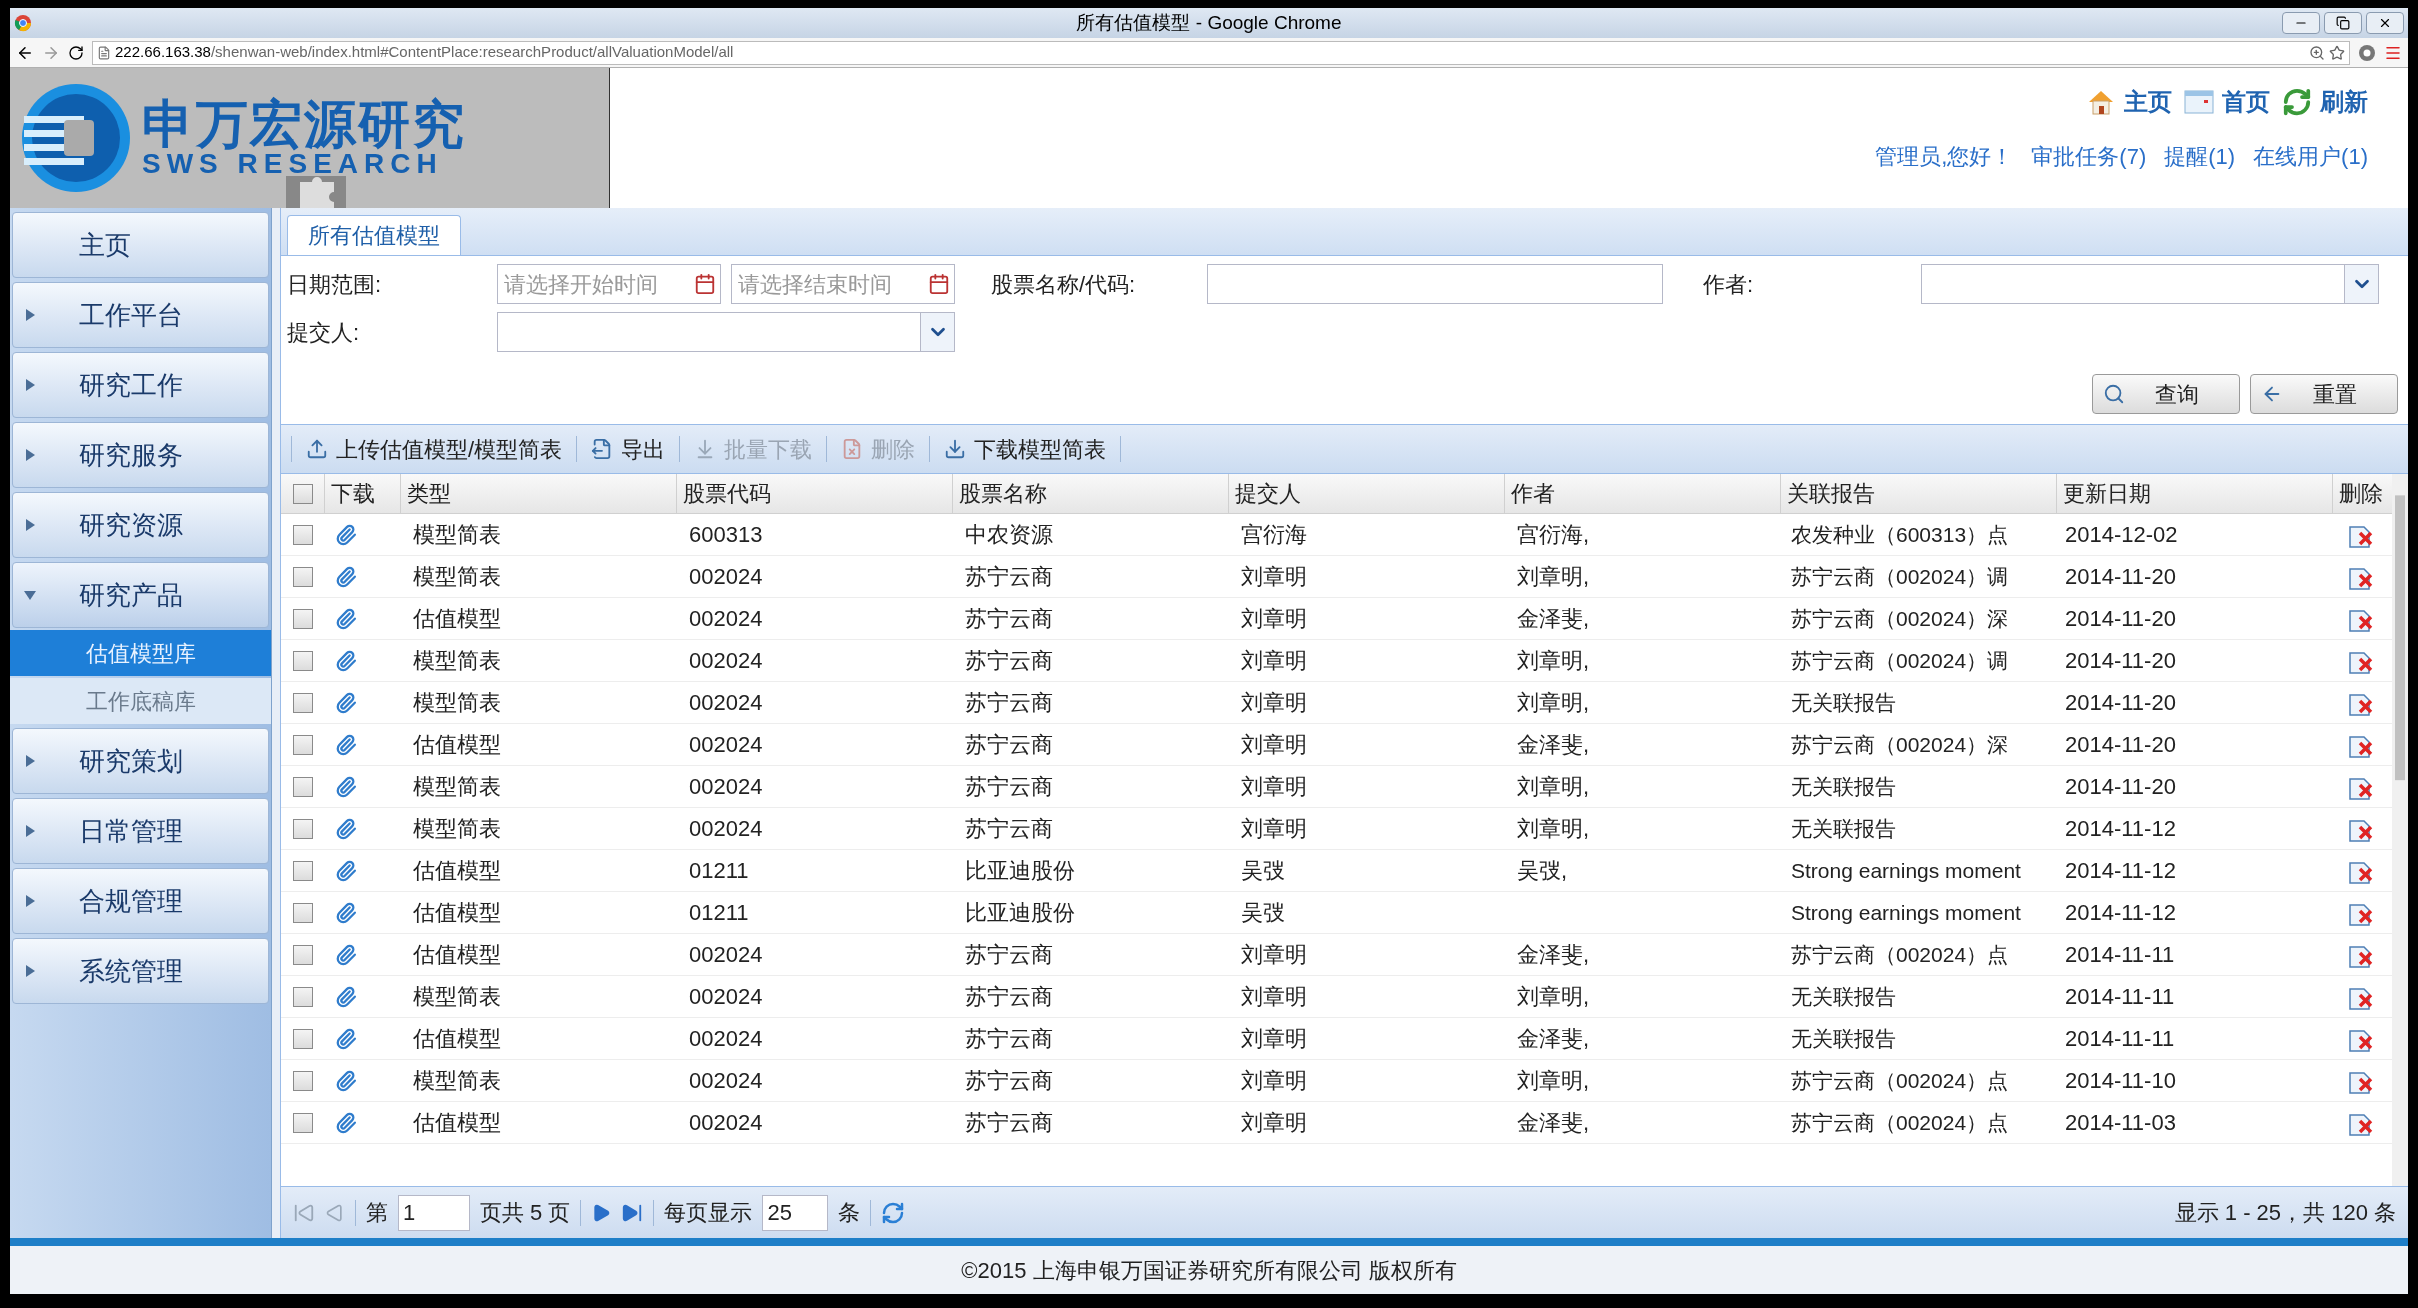 The height and width of the screenshot is (1308, 2418). Describe the element at coordinates (2317, 52) in the screenshot. I see `zoom-icon` at that location.